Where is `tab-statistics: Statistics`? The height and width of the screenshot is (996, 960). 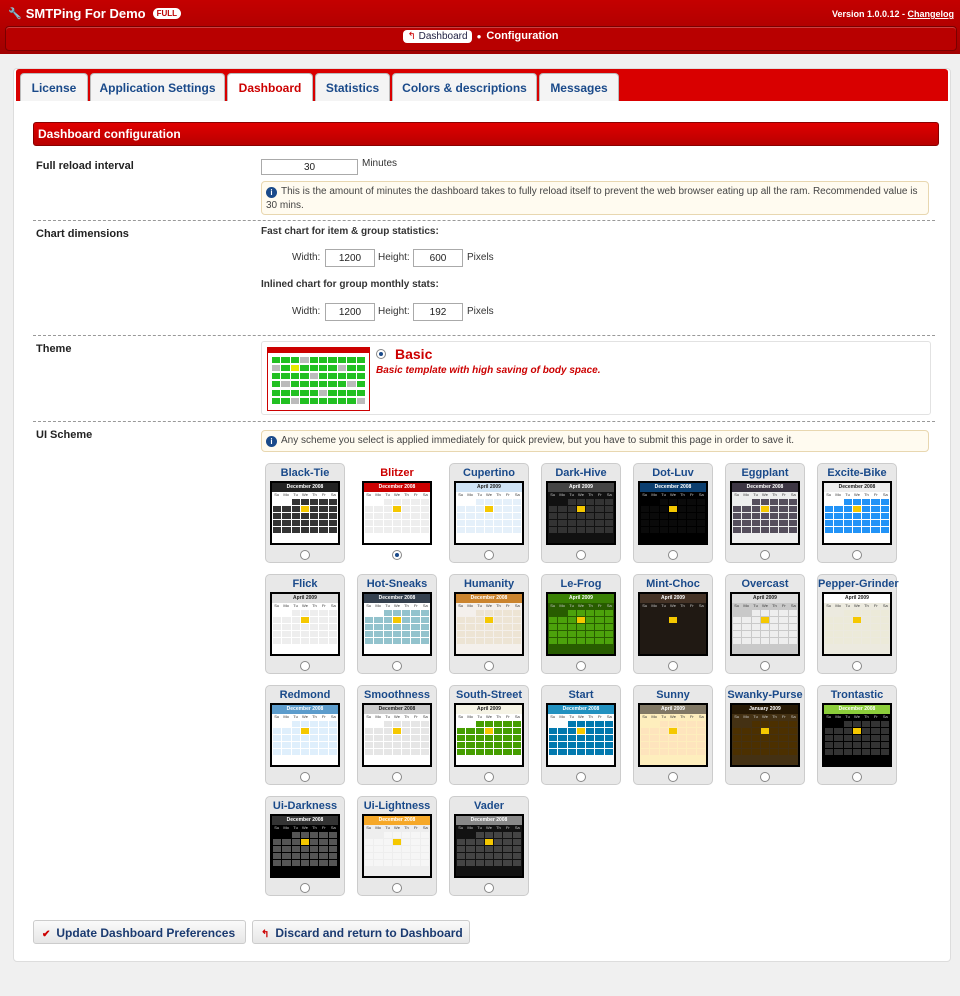
tab-statistics: Statistics is located at coordinates (352, 87).